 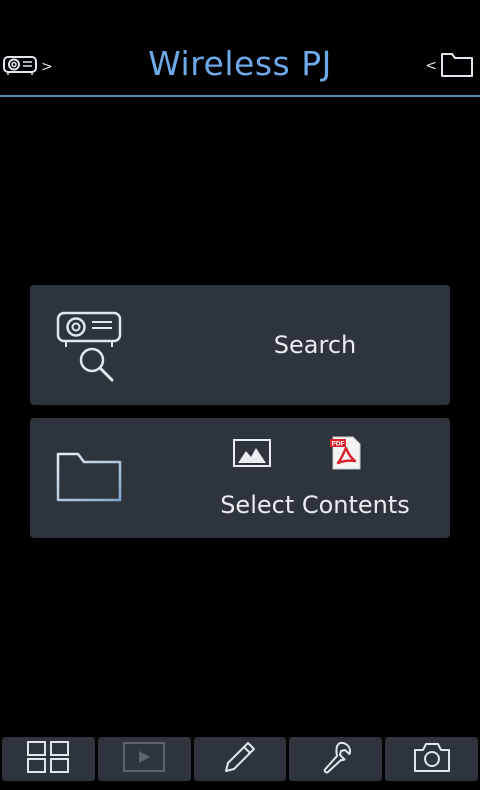 I want to click on wrench-button, so click(x=336, y=759).